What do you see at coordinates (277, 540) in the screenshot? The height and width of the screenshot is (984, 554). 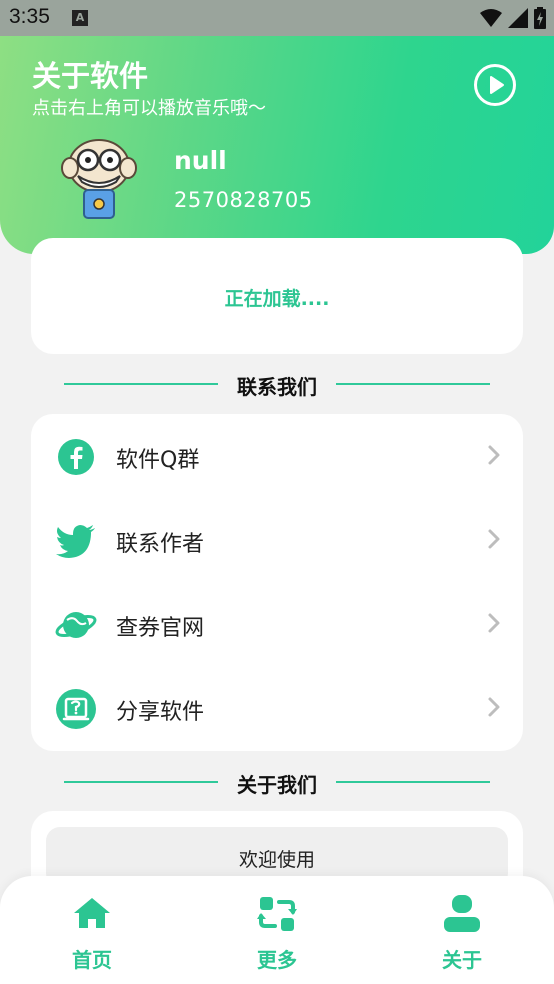 I see `contact-item-author: 联系作者` at bounding box center [277, 540].